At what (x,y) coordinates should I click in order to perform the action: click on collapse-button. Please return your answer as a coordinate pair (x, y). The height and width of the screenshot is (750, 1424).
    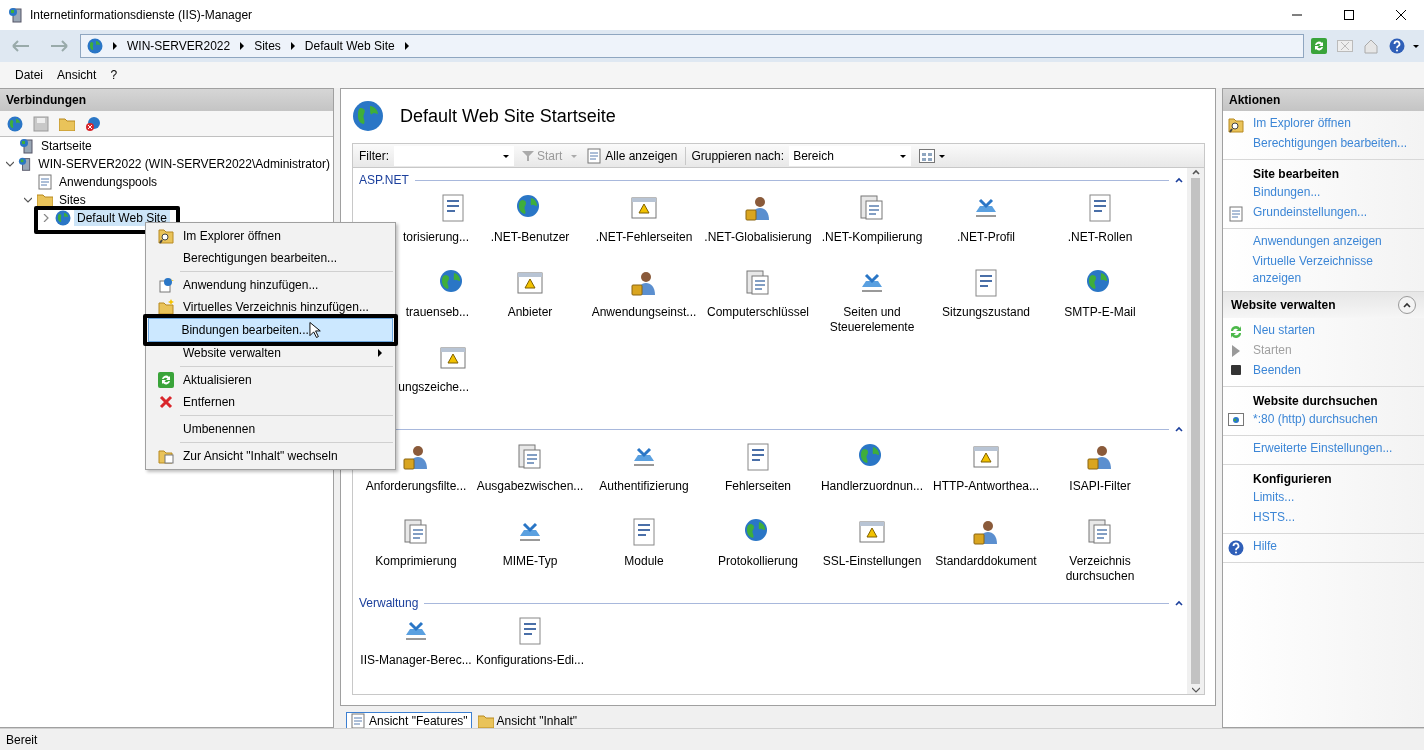
    Looking at the image, I should click on (1407, 305).